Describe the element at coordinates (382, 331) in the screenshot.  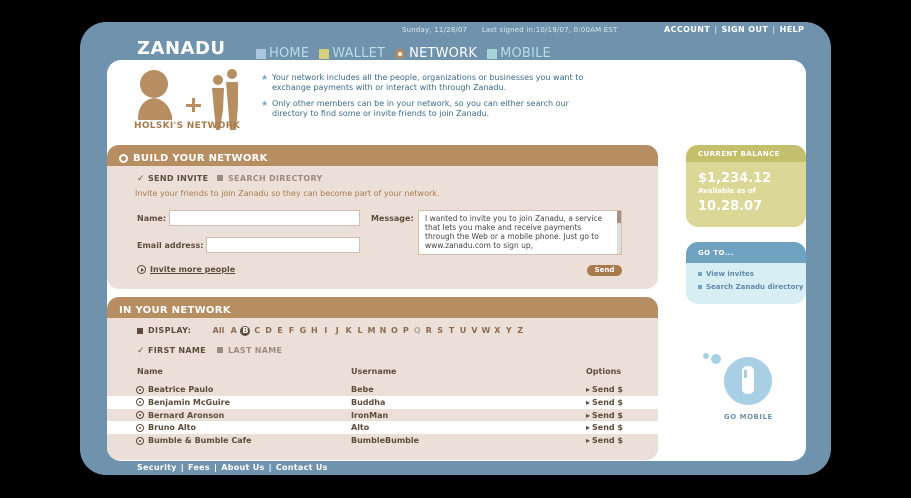
I see `letter-n: N` at that location.